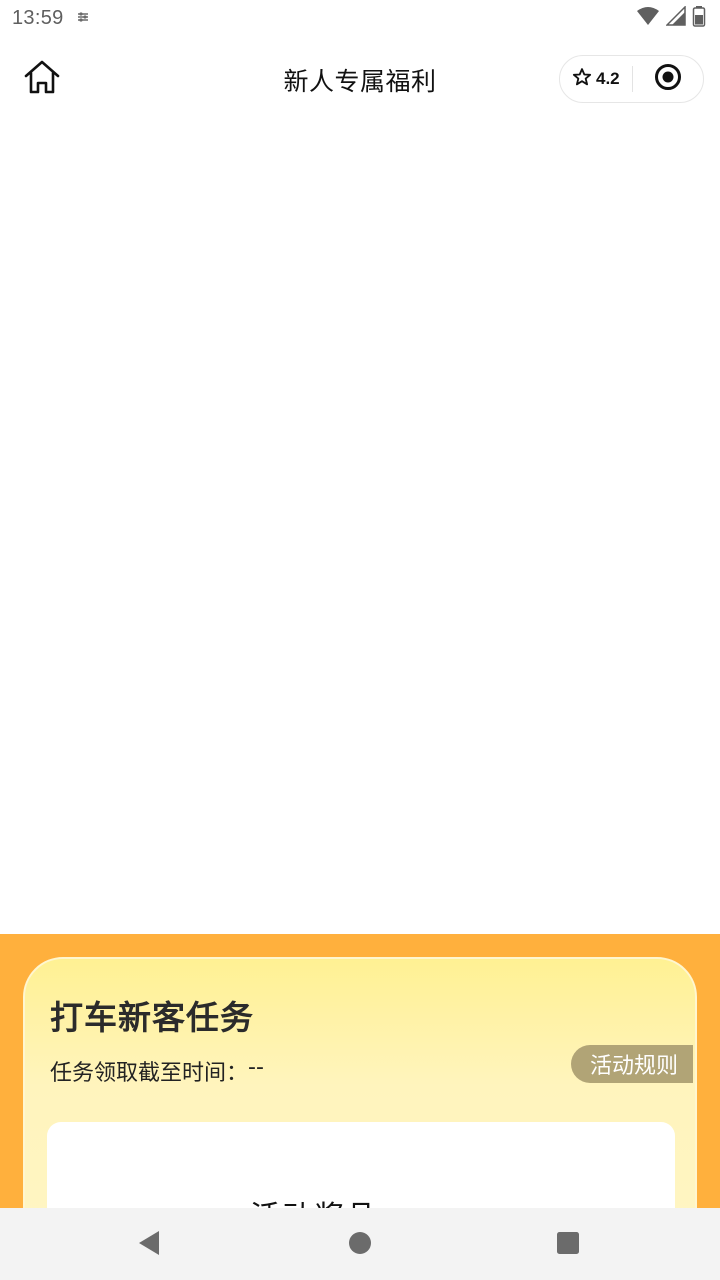  What do you see at coordinates (360, 80) in the screenshot?
I see `nav-bar: 新人专属福利 4.2` at bounding box center [360, 80].